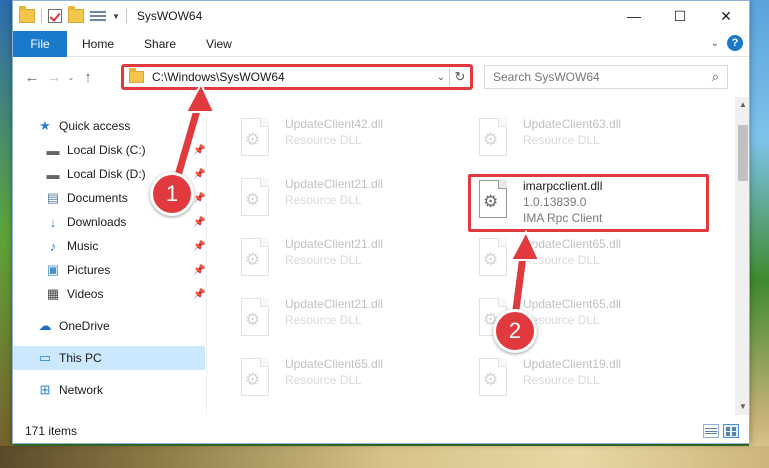  I want to click on tab-view: View, so click(219, 44).